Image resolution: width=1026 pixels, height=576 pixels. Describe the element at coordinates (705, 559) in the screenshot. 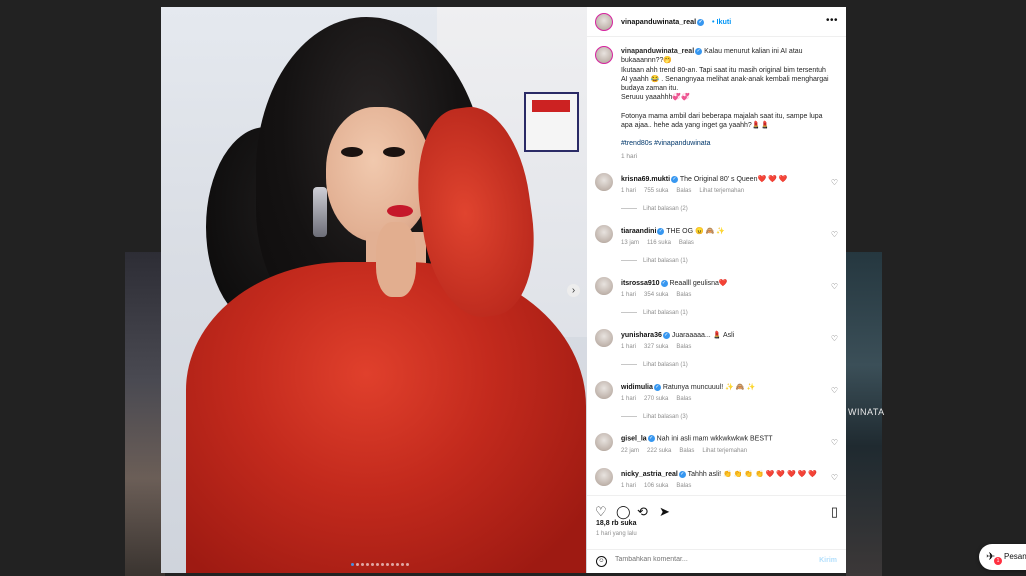

I see `comment-input` at that location.